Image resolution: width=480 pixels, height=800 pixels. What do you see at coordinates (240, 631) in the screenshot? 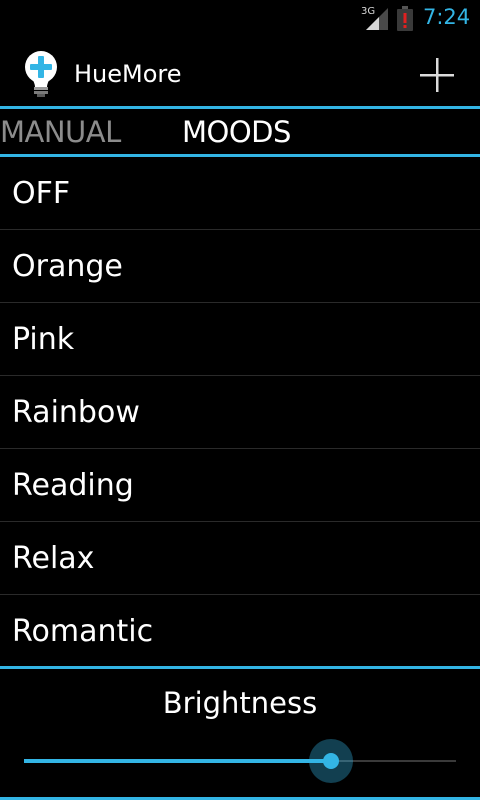
I see `mood-item-romantic: Romantic` at bounding box center [240, 631].